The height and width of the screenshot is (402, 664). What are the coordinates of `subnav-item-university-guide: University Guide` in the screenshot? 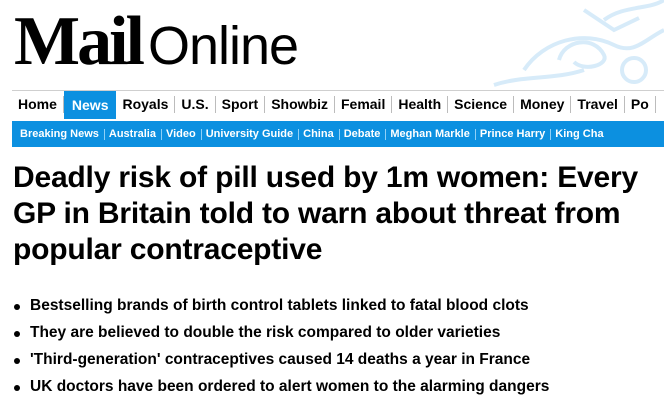 It's located at (249, 134).